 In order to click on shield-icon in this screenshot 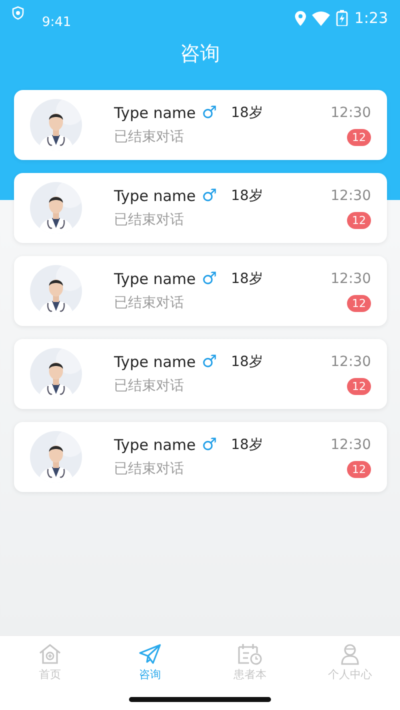, I will do `click(18, 13)`.